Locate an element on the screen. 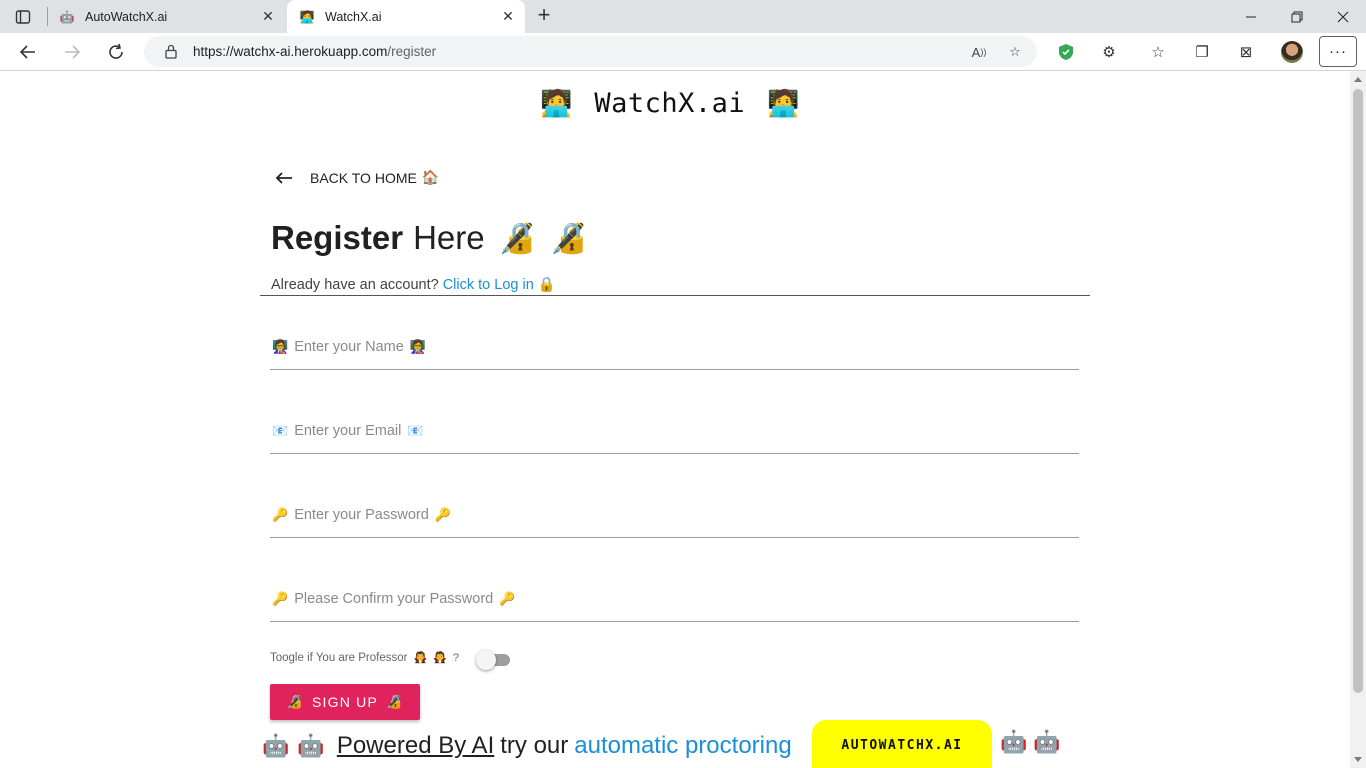 Image resolution: width=1366 pixels, height=768 pixels. password-field: 🔑 Enter your Password 🔑 is located at coordinates (674, 518).